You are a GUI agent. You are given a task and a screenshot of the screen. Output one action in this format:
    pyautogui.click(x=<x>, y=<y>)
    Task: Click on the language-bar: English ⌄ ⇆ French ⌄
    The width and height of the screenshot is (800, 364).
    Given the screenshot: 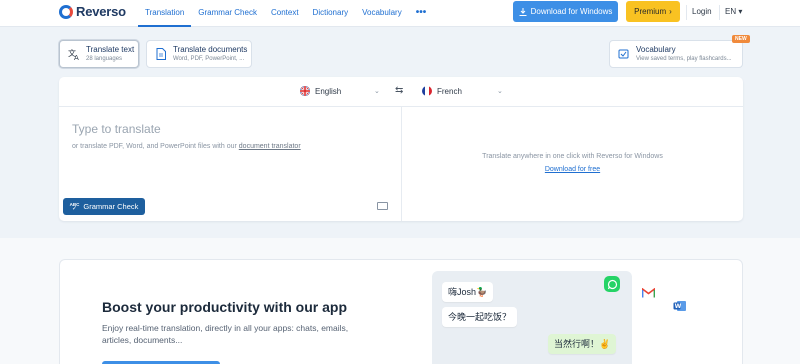 What is the action you would take?
    pyautogui.click(x=401, y=92)
    